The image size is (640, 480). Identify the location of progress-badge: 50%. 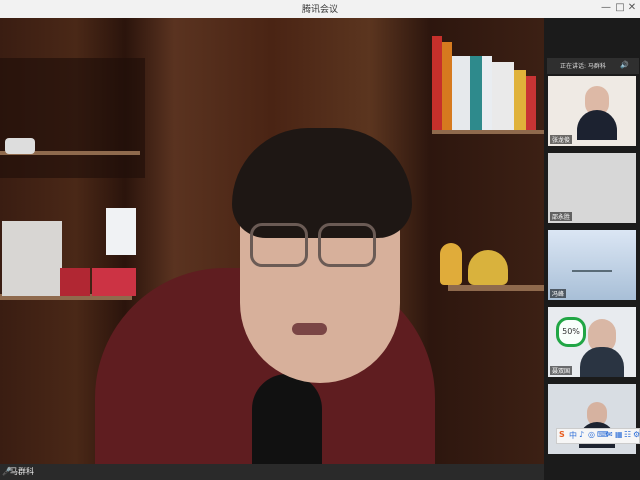
(571, 332).